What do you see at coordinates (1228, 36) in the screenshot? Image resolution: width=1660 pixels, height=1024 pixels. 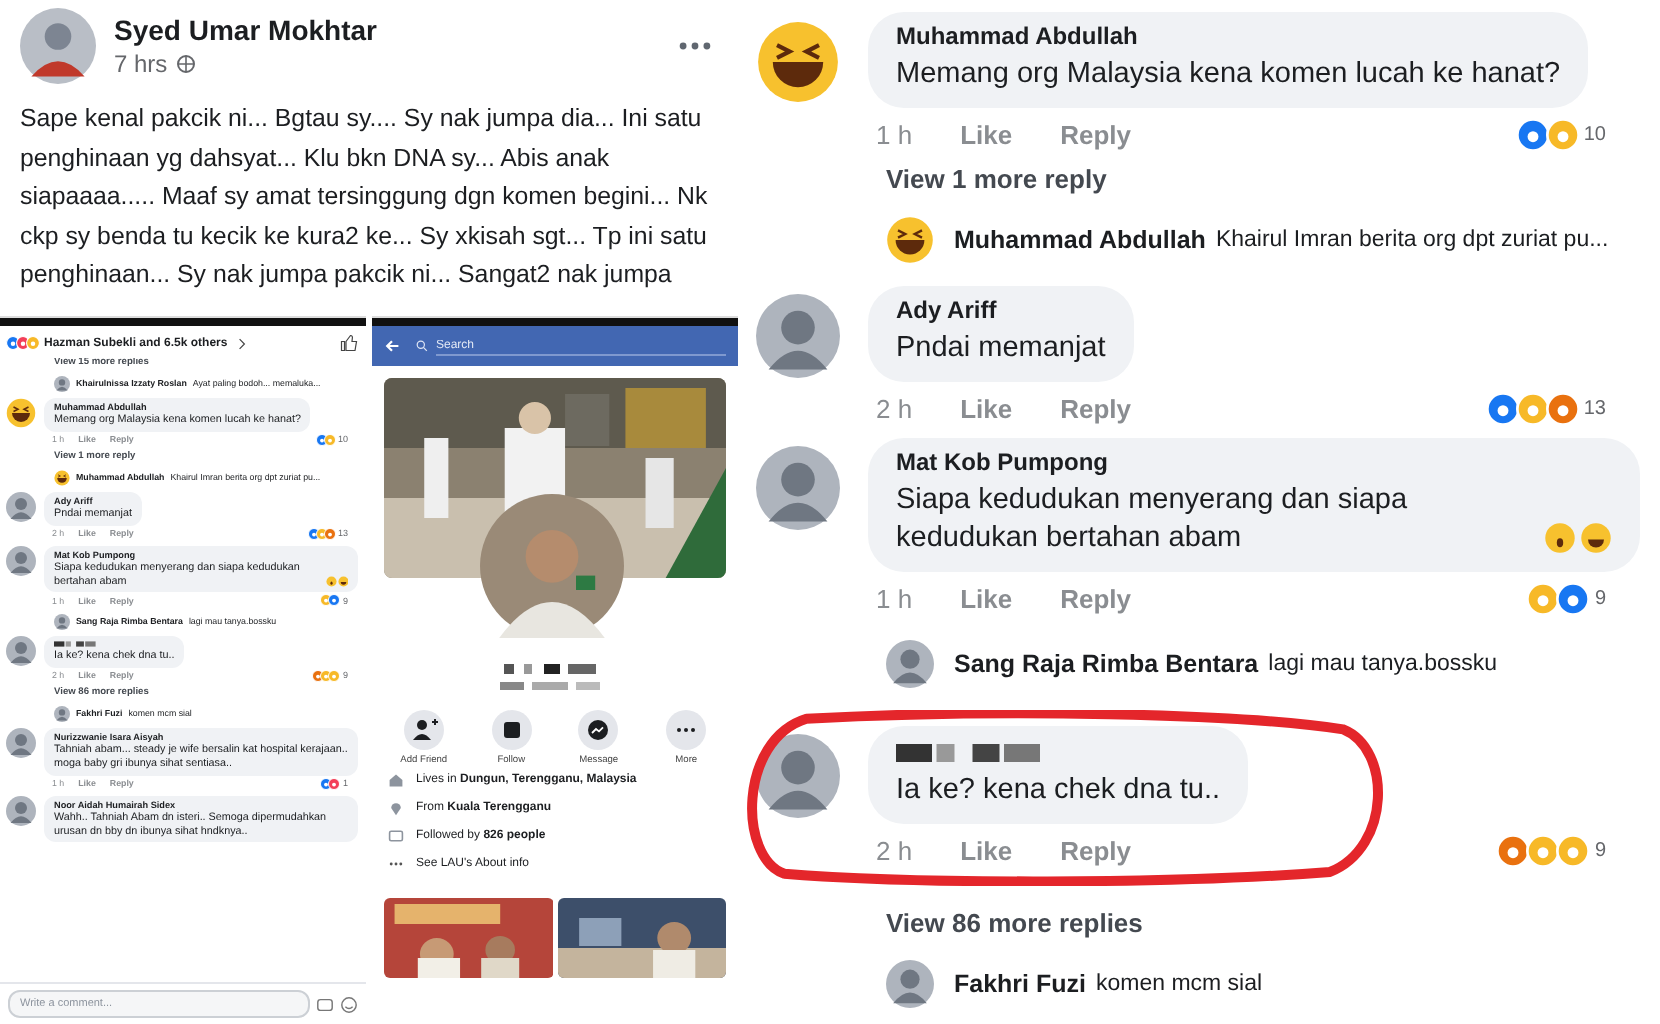 I see `comment-author: Muhammad Abdullah` at bounding box center [1228, 36].